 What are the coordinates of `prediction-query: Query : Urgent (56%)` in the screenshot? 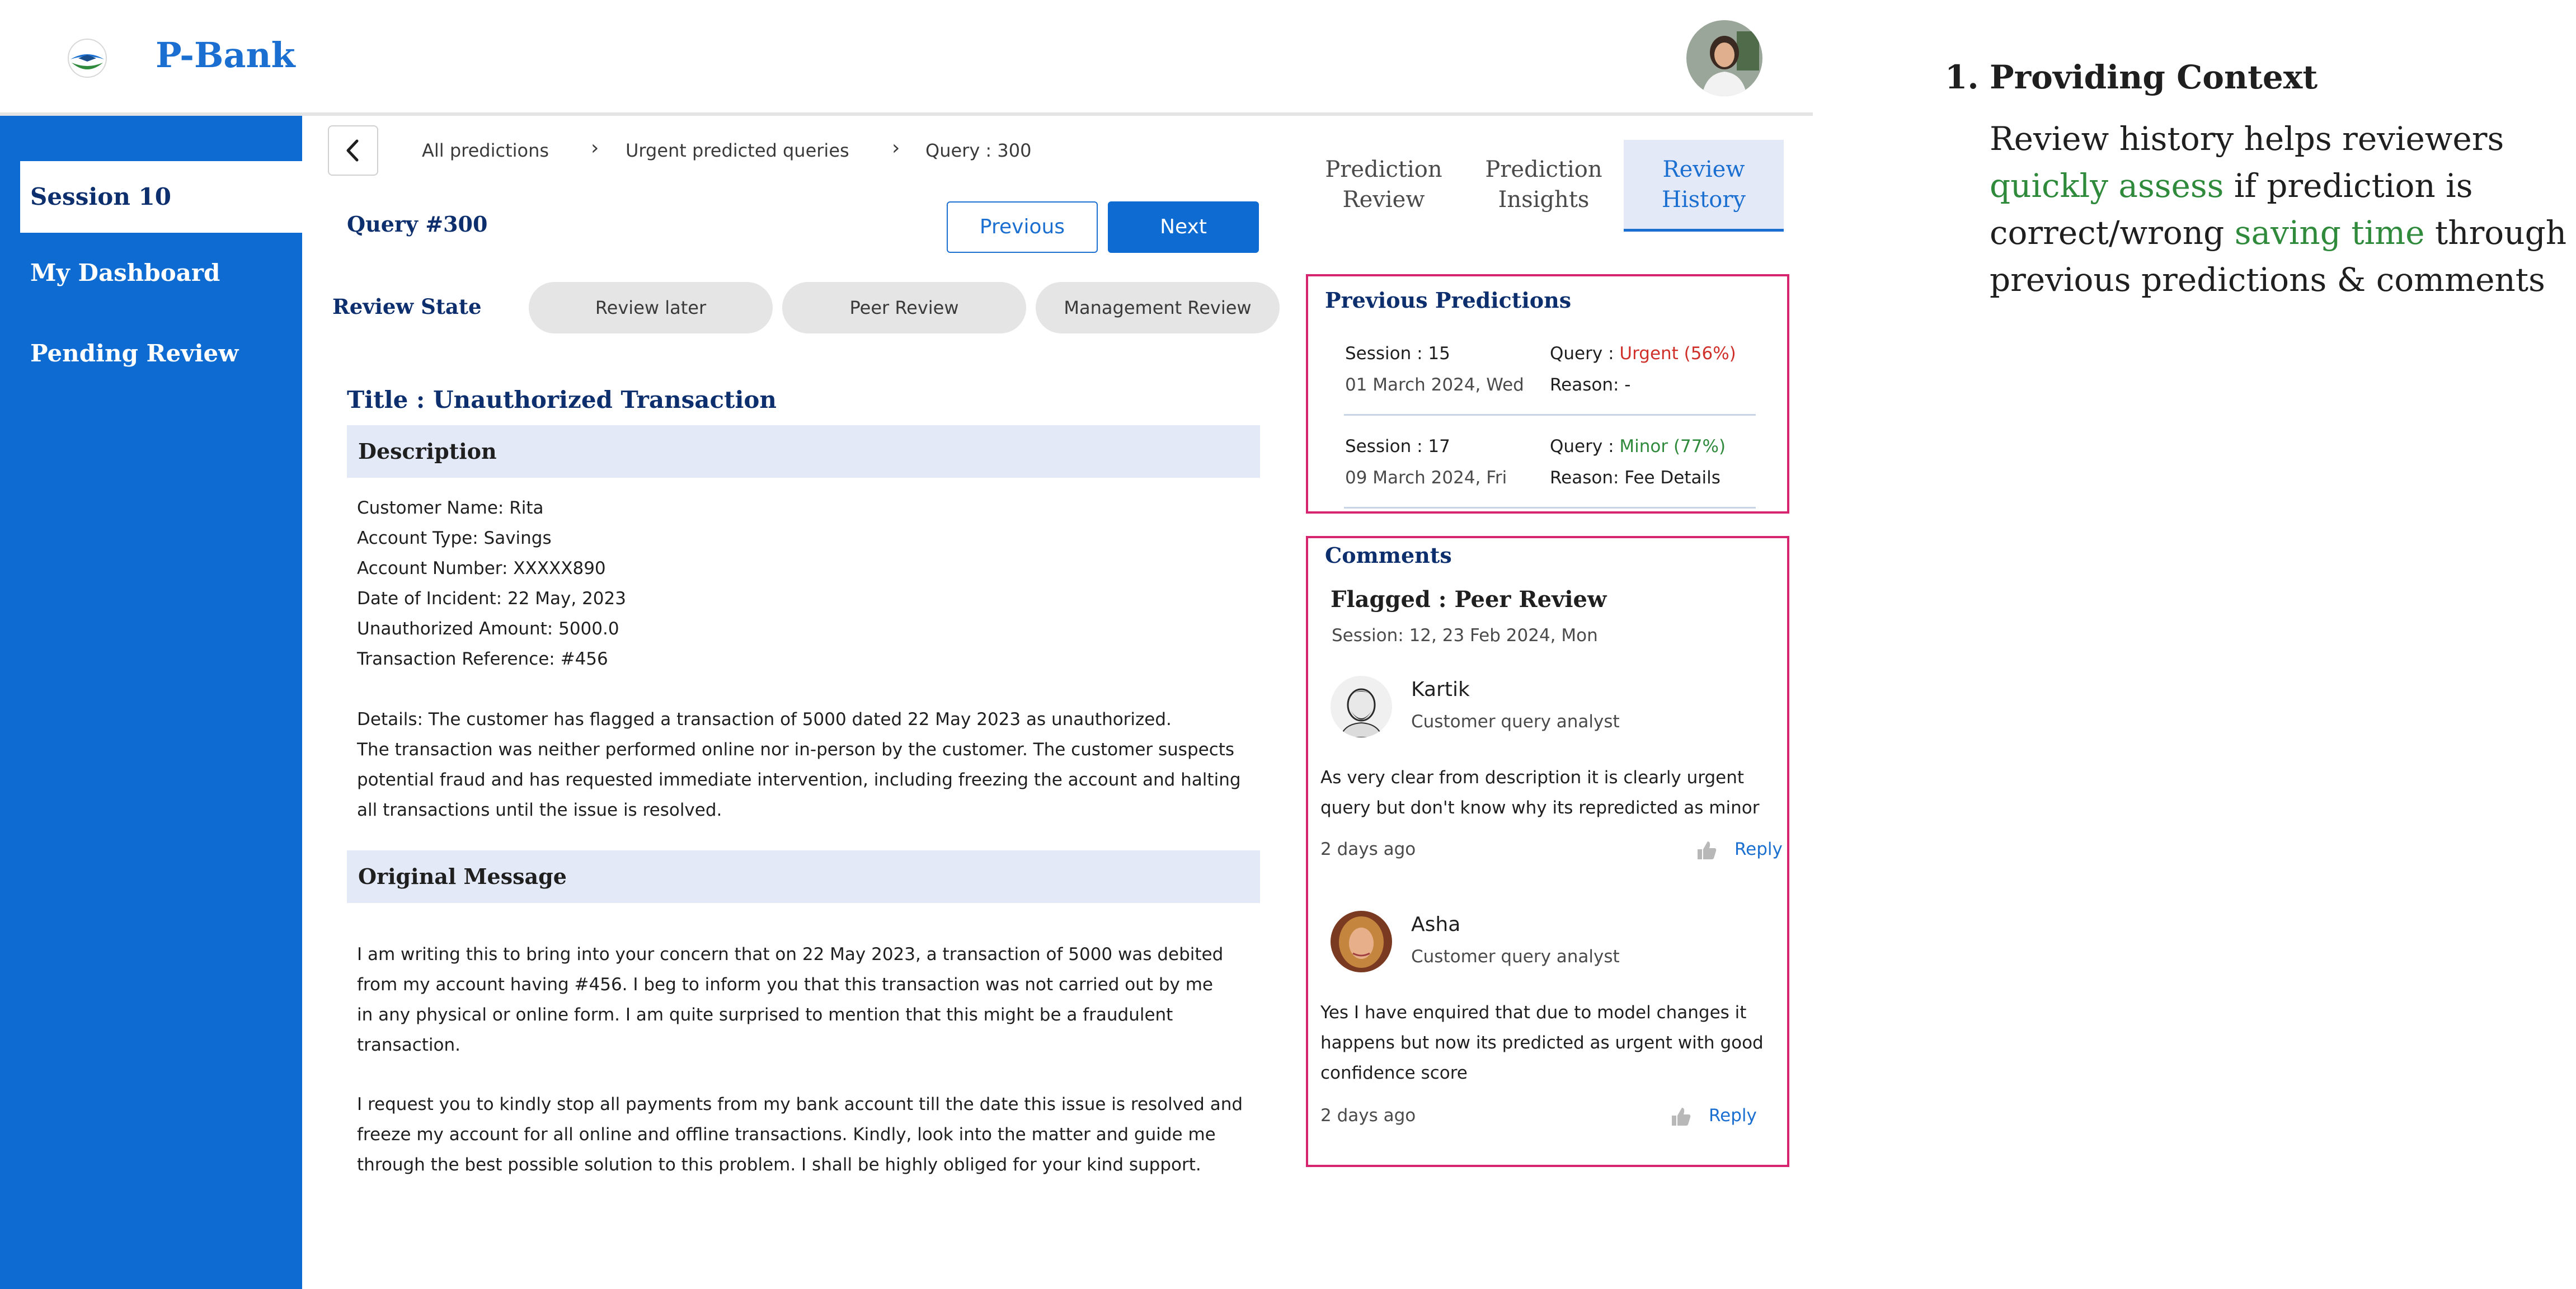 It's located at (1643, 354).